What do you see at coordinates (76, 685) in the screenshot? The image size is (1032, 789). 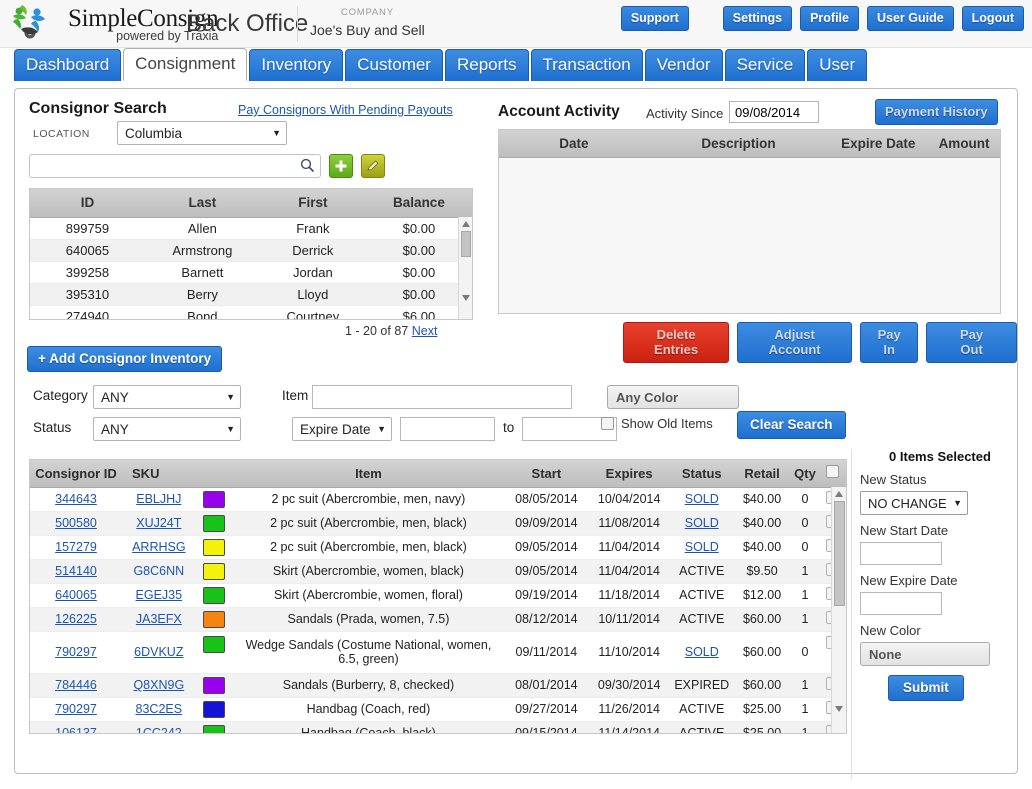 I see `consignor-id-link: 784446` at bounding box center [76, 685].